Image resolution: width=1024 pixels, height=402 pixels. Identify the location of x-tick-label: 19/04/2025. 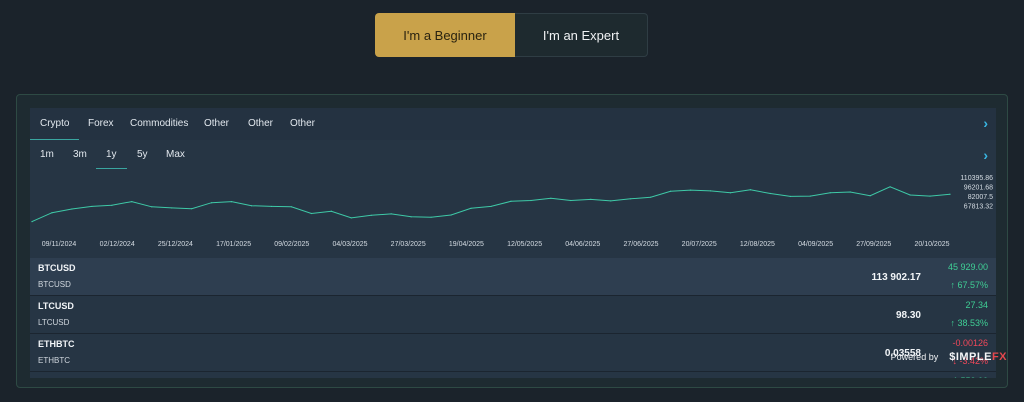
(466, 244).